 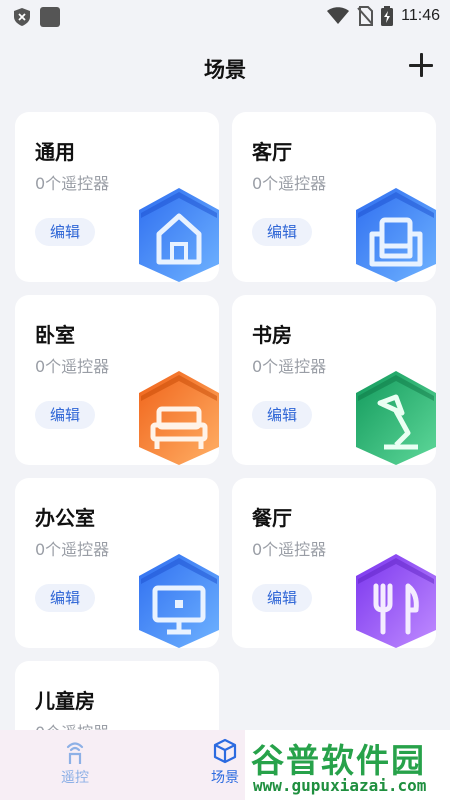 What do you see at coordinates (37, 17) in the screenshot?
I see `status-left` at bounding box center [37, 17].